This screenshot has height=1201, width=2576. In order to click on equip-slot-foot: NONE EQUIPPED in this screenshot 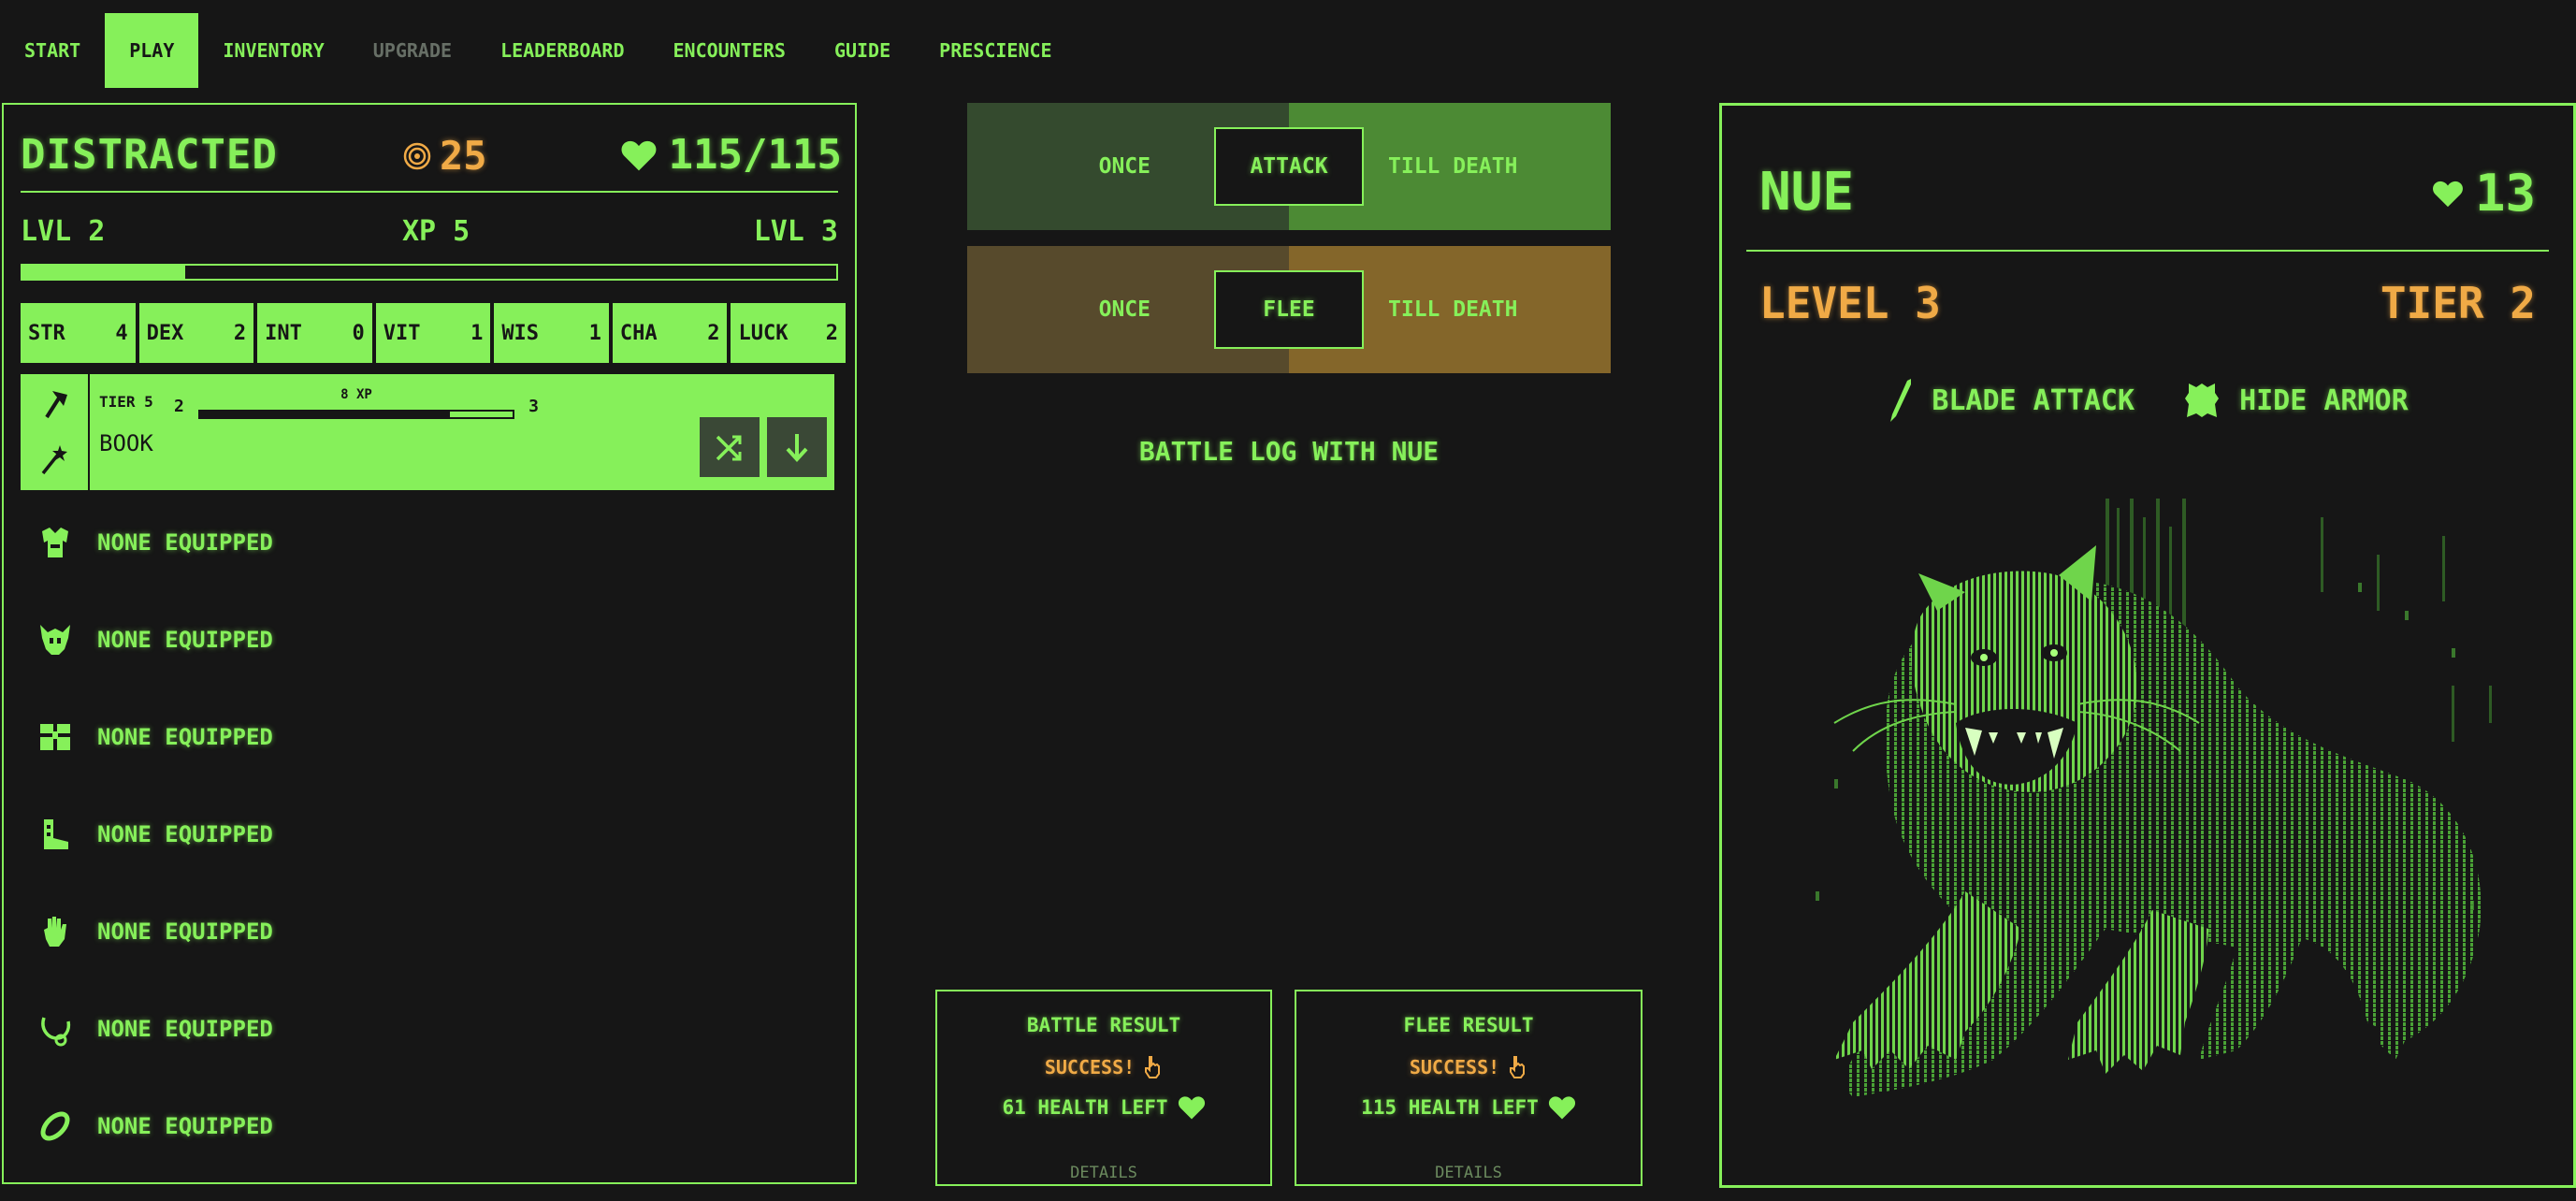, I will do `click(152, 834)`.